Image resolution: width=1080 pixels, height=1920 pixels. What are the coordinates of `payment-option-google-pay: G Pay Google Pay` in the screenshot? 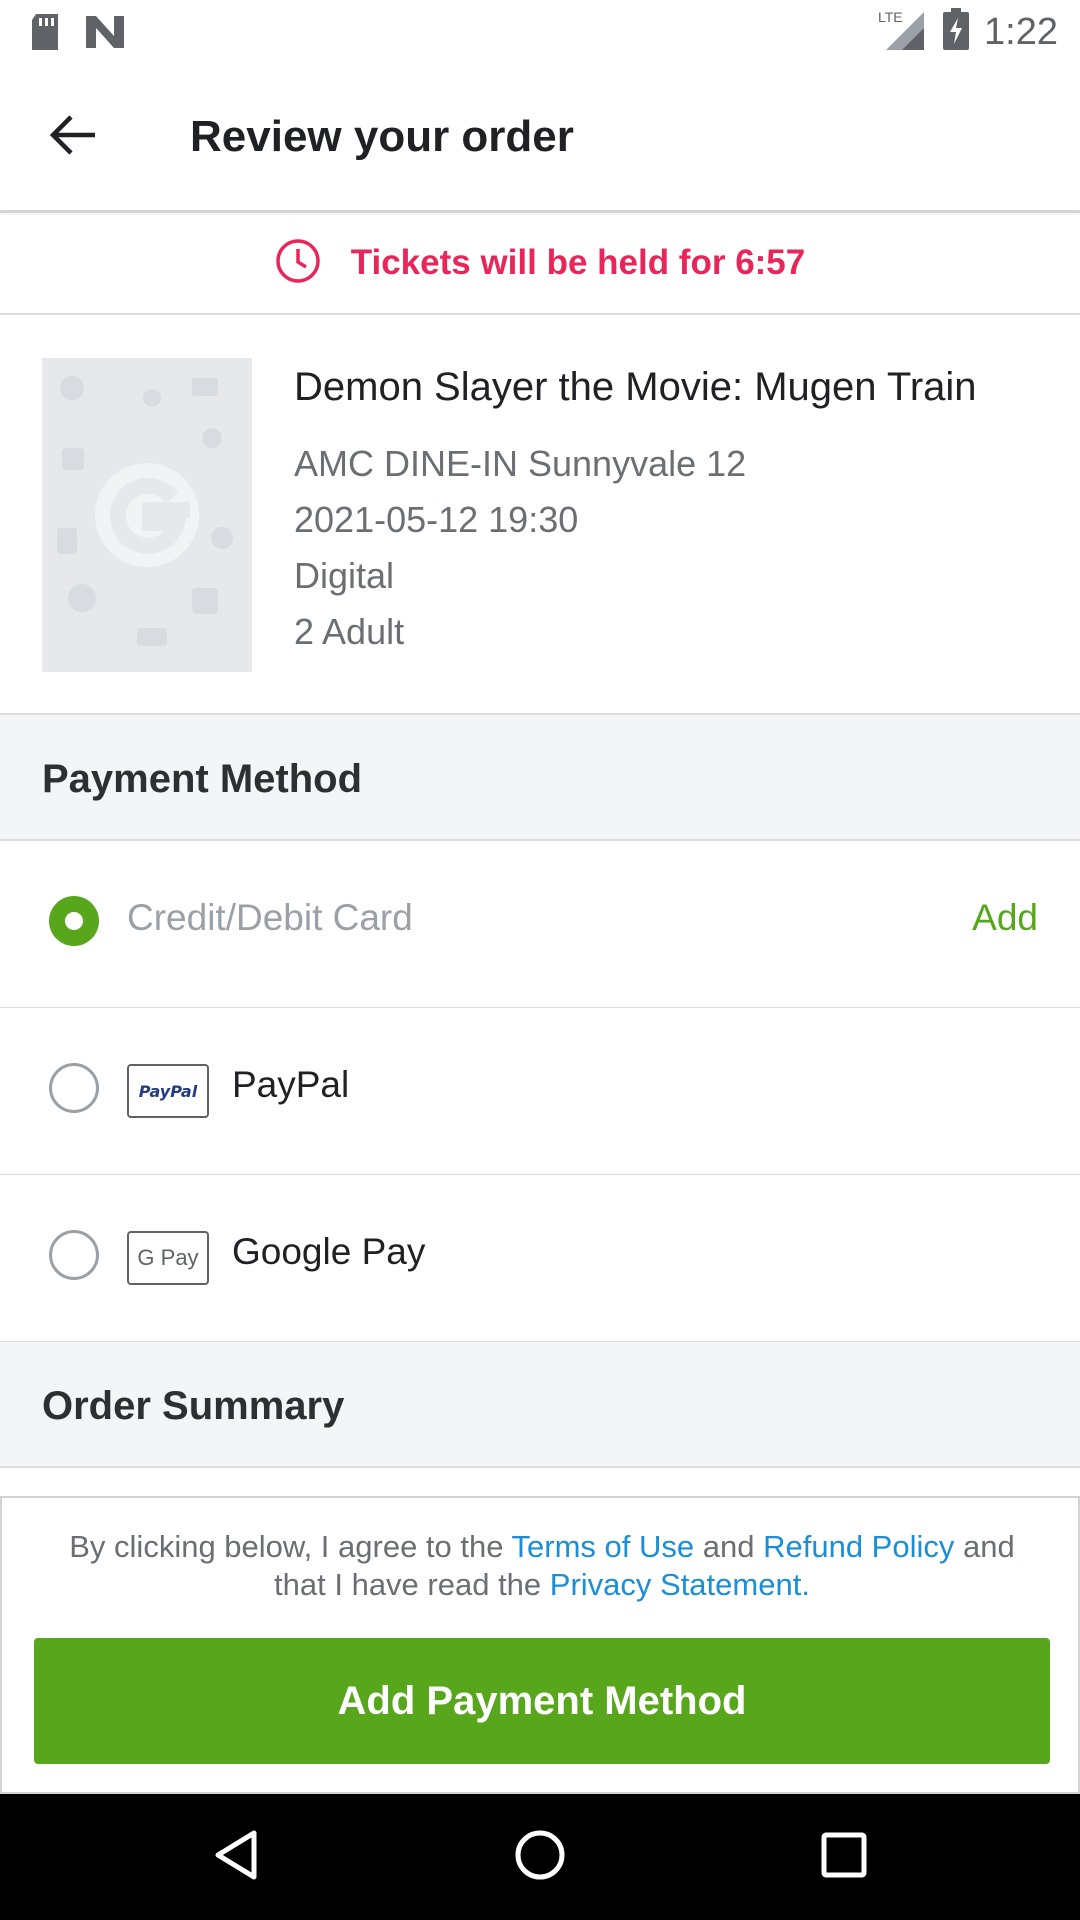 It's located at (540, 1259).